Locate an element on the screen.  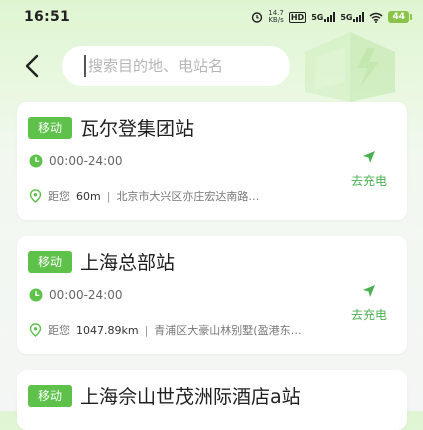
signal-1: 5G is located at coordinates (323, 17).